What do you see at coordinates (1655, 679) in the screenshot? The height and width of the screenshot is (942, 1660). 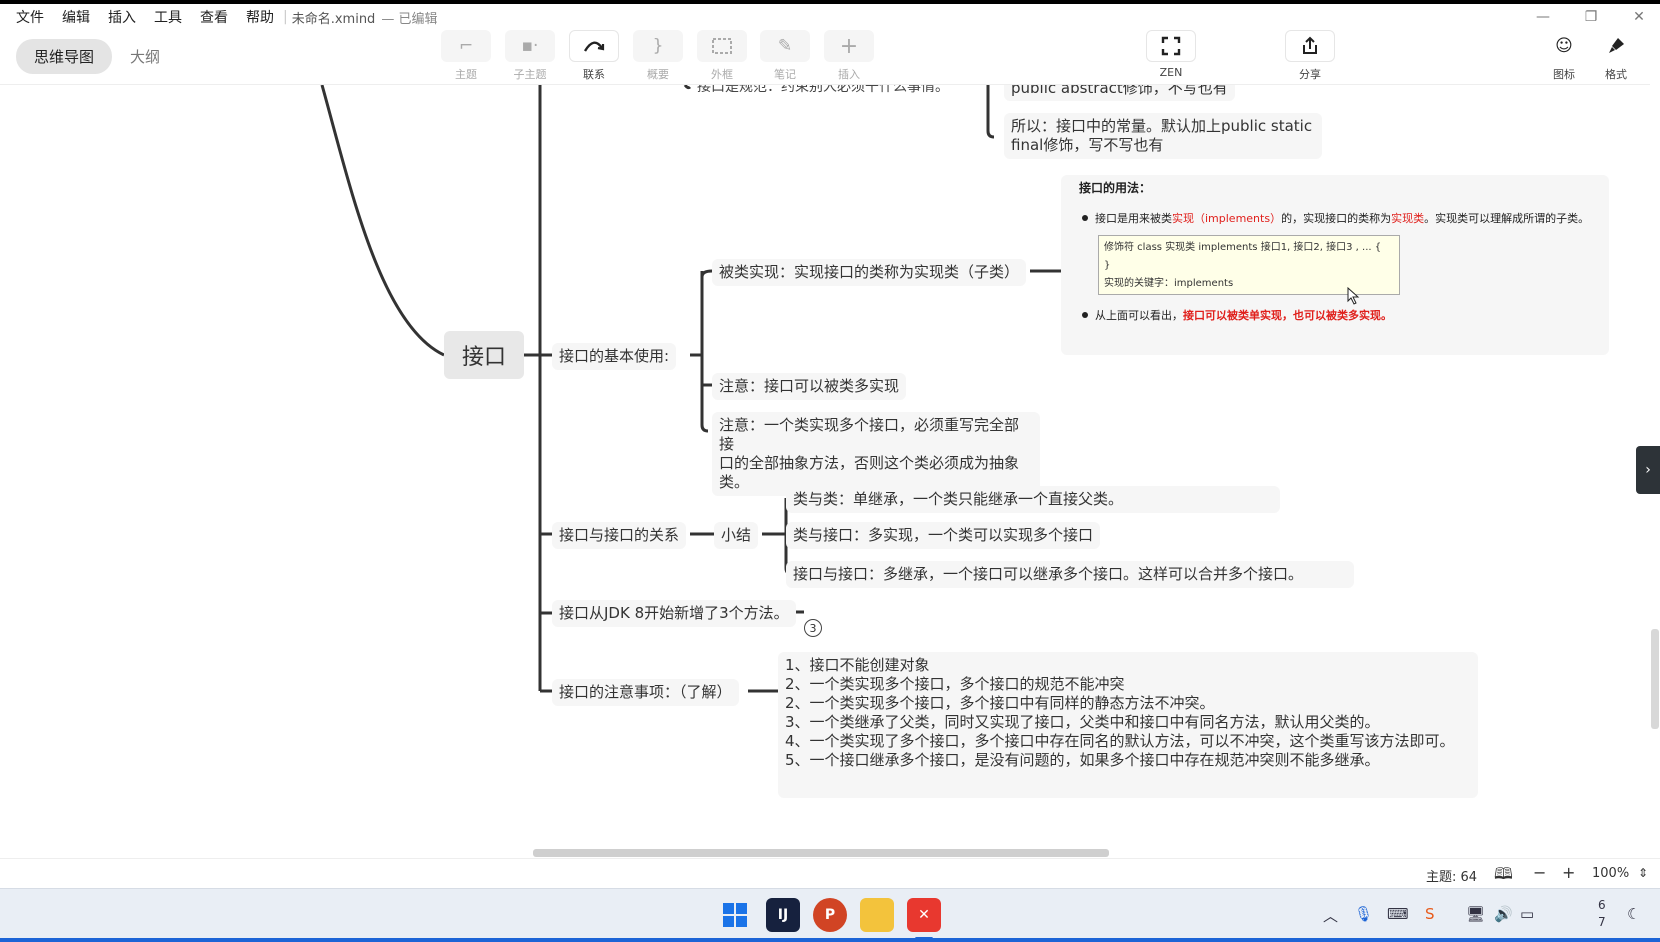 I see `vertical-scroll-thumb` at bounding box center [1655, 679].